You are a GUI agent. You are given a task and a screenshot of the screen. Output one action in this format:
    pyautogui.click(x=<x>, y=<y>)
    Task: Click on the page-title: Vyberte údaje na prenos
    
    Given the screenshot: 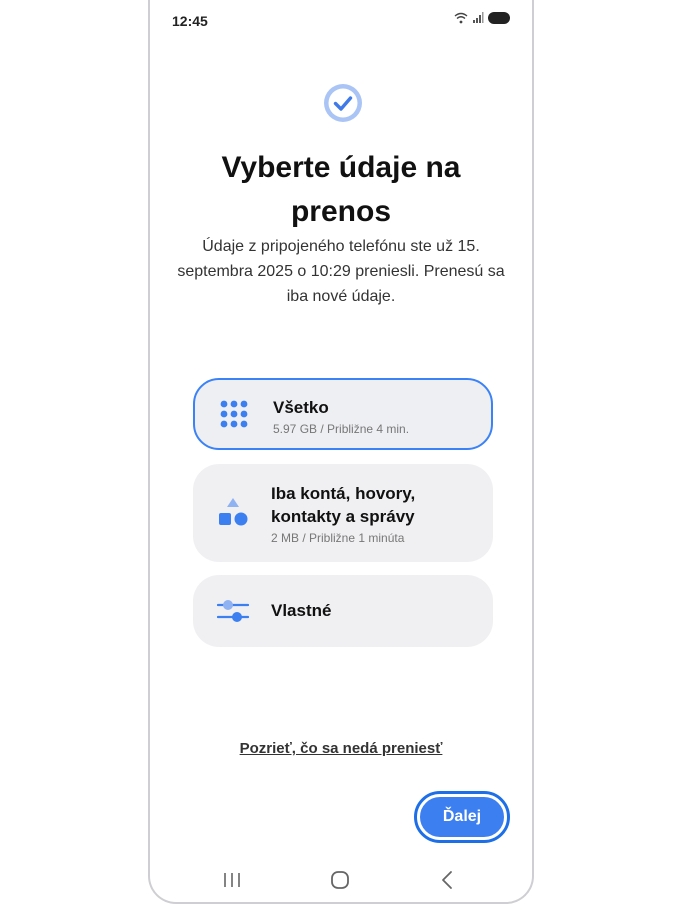 What is the action you would take?
    pyautogui.click(x=341, y=189)
    